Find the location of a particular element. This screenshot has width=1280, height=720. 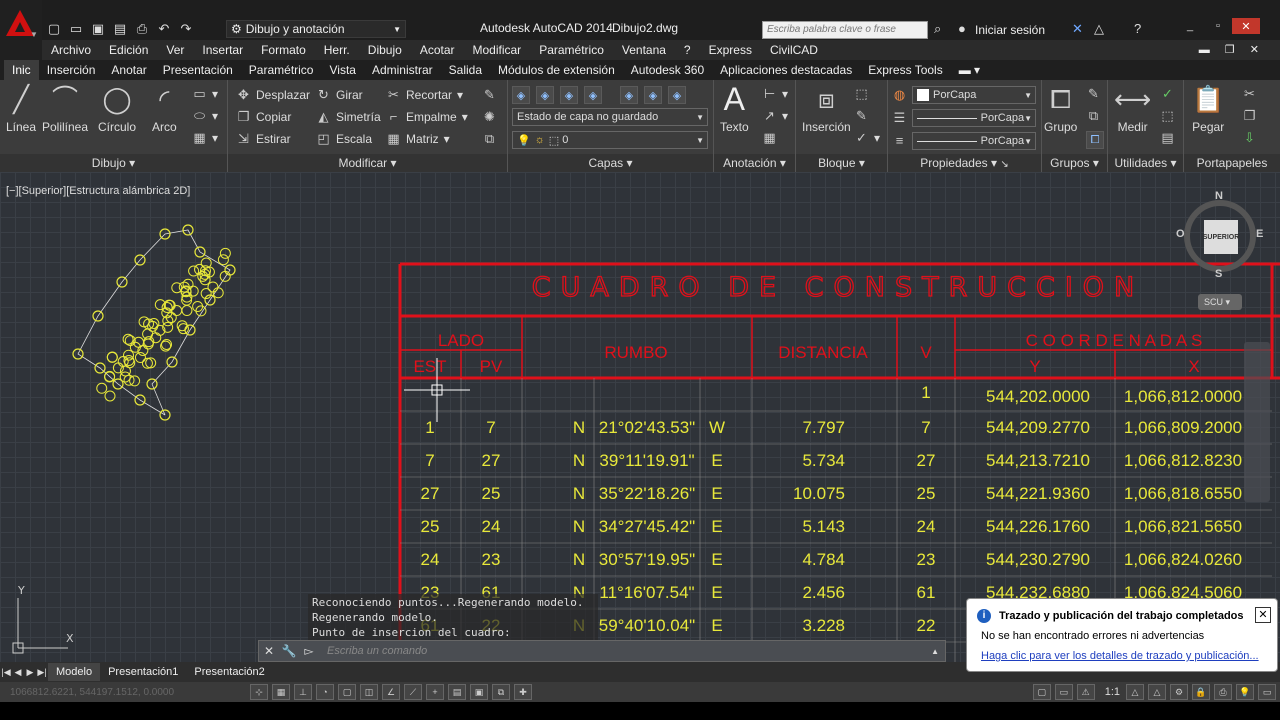

measure-tool: ⟷ Medir is located at coordinates (1132, 109).